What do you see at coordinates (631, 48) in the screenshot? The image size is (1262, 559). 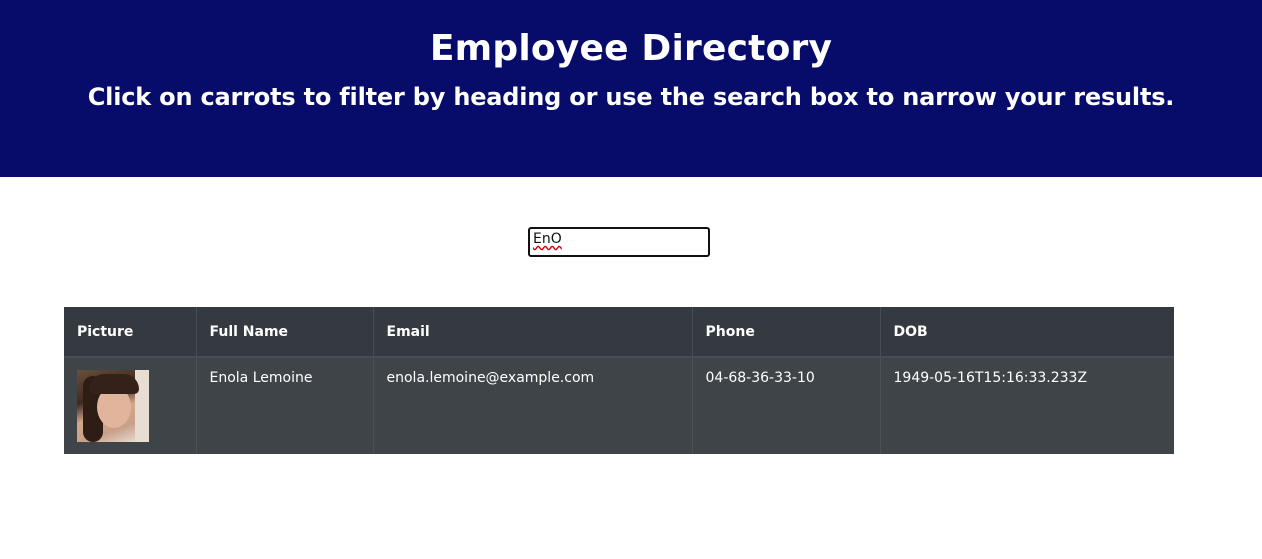 I see `page-title: Employee Directory` at bounding box center [631, 48].